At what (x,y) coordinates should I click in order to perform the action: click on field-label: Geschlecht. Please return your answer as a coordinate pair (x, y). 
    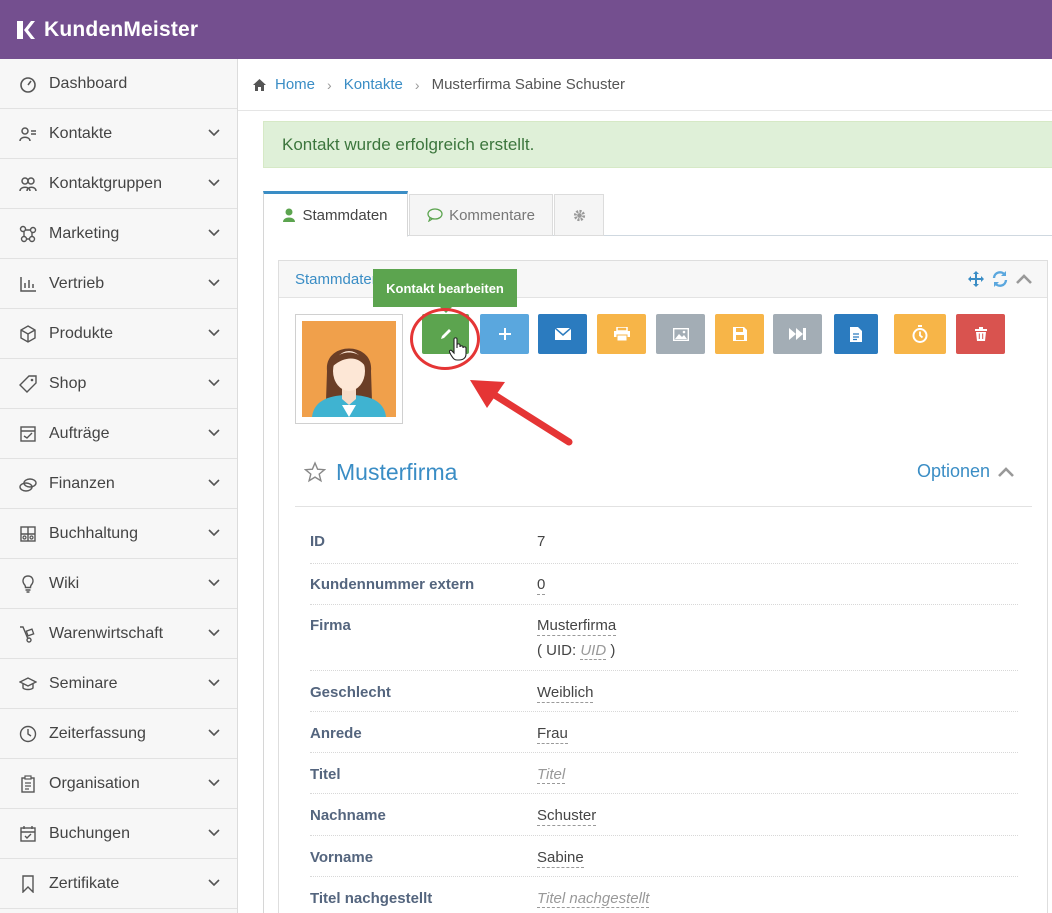
    Looking at the image, I should click on (350, 692).